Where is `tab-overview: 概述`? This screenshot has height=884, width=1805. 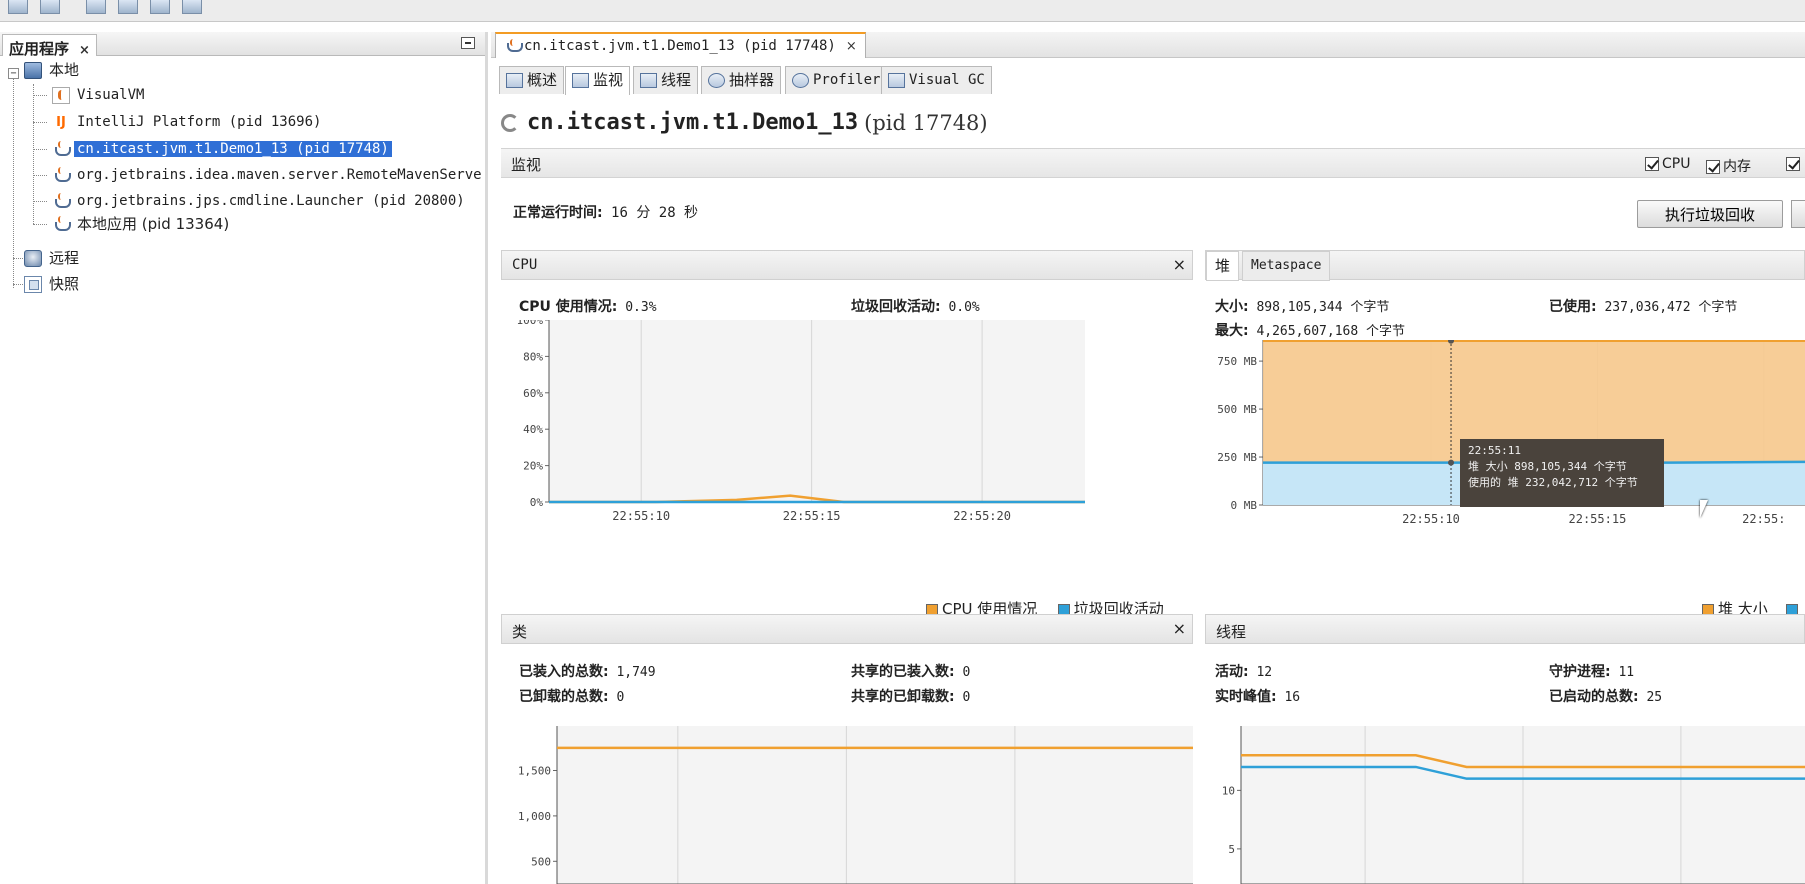 tab-overview: 概述 is located at coordinates (532, 80).